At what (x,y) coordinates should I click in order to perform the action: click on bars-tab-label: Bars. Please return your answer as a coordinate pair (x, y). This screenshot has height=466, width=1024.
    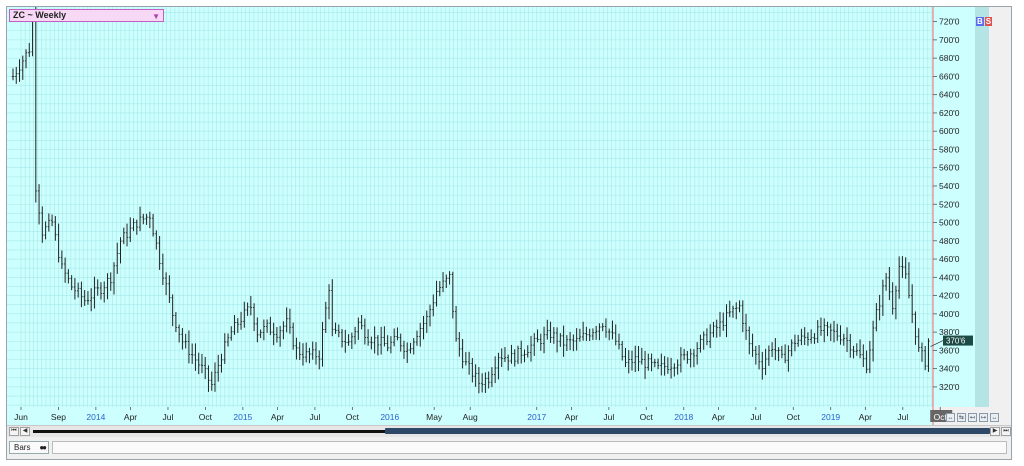
    Looking at the image, I should click on (22, 447).